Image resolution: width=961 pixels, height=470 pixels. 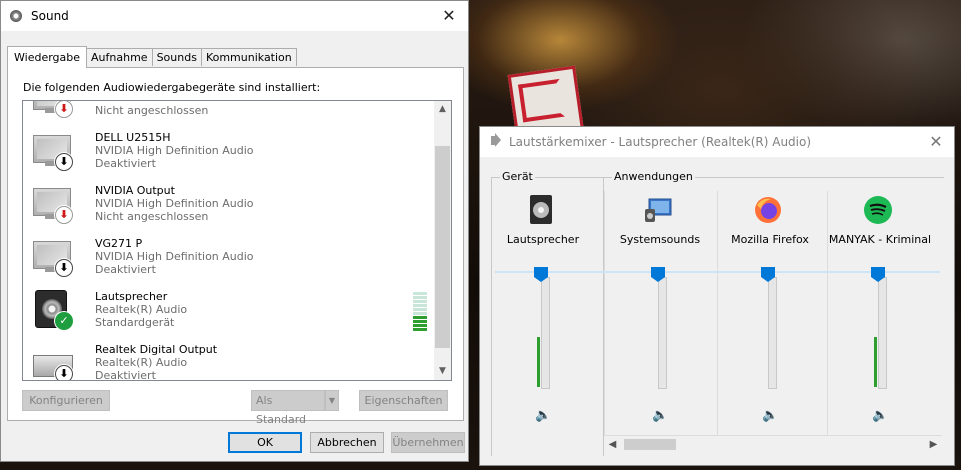 I want to click on tab-strip: Wiedergabe Aufnahme Sounds Kommunikation, so click(x=152, y=57).